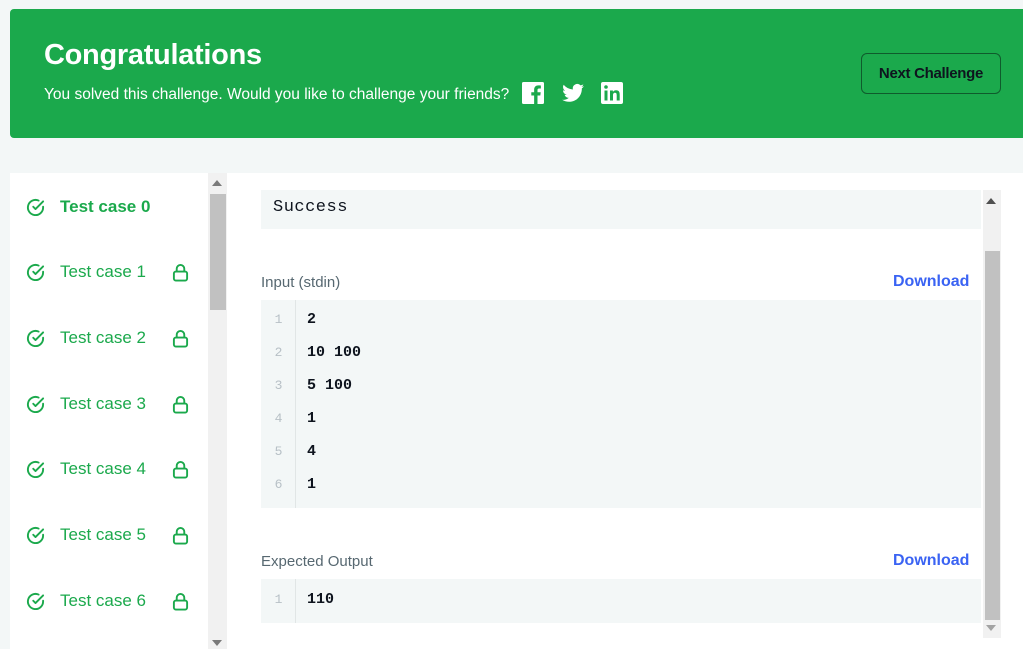 The image size is (1023, 649). I want to click on test-case-label: Test case 6, so click(103, 600).